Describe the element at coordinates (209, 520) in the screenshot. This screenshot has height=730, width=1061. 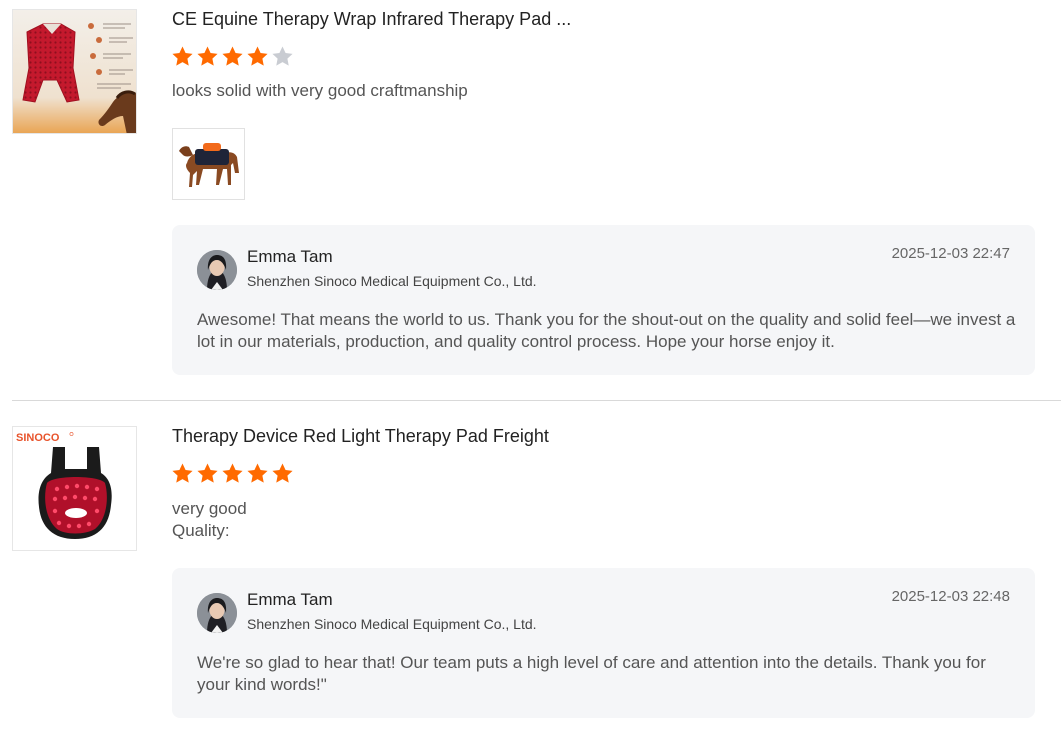
I see `review-comment: very good Quality:` at that location.